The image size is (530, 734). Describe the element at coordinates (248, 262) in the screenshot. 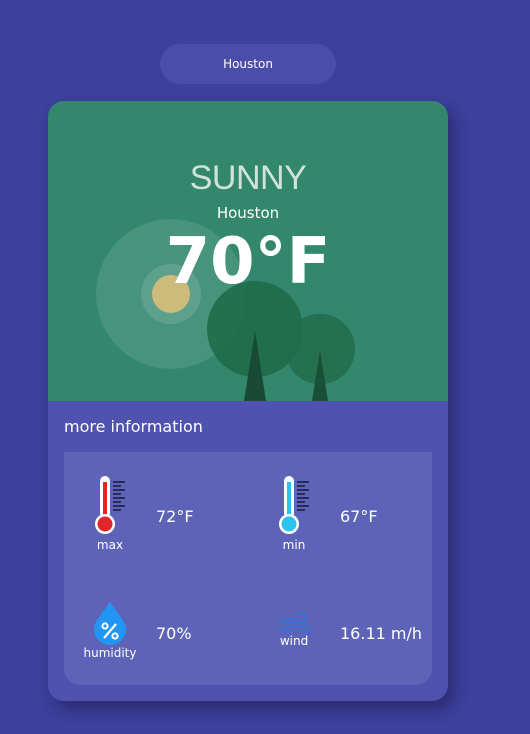

I see `current-temperature: 70°F` at that location.